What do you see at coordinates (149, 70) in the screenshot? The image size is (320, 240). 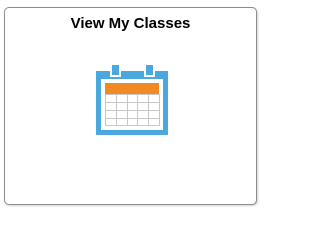 I see `calendar-ring-right` at bounding box center [149, 70].